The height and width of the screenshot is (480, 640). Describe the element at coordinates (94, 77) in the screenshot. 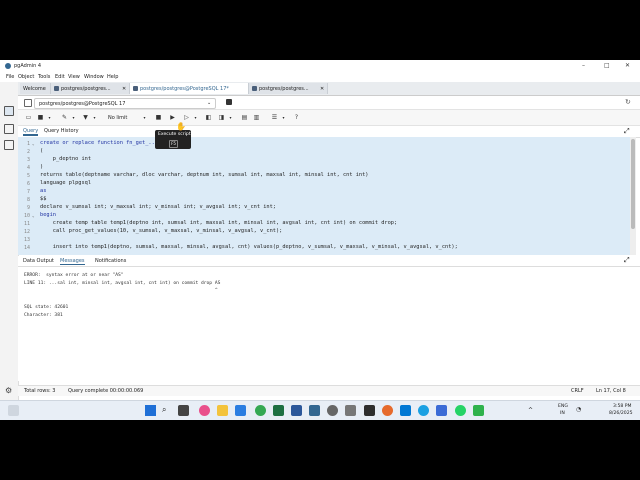

I see `menu-window: Window` at that location.